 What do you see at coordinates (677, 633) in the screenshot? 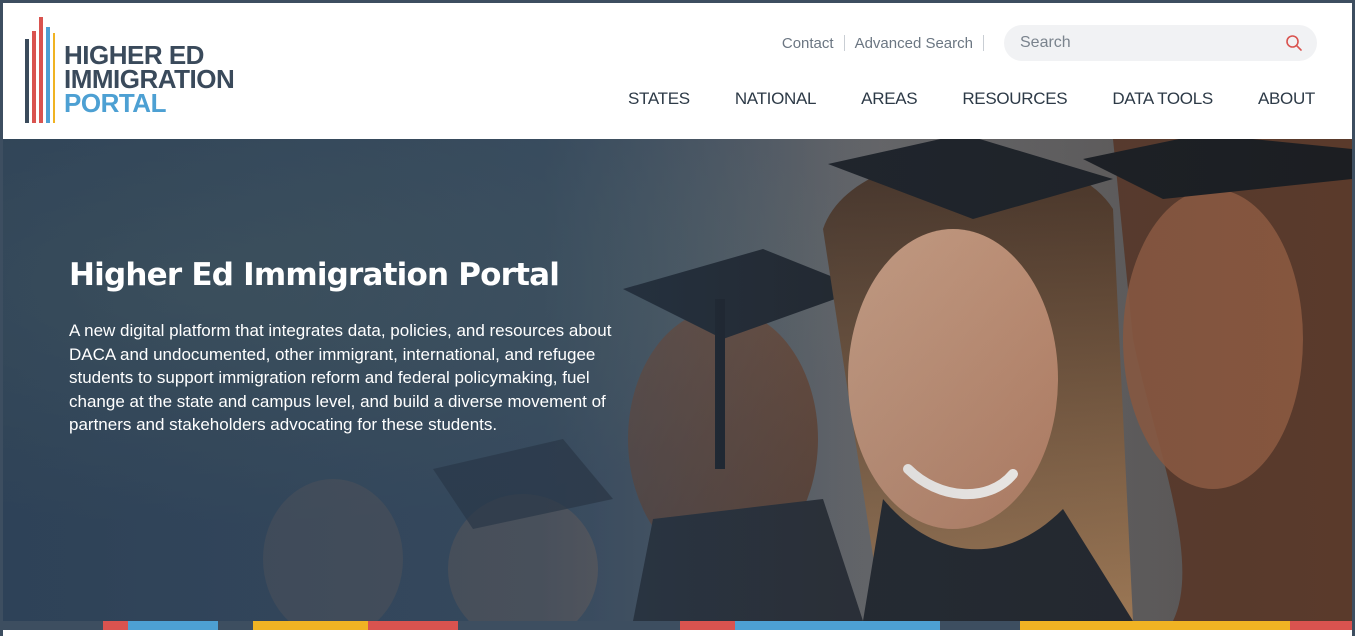
I see `page-below-fold` at bounding box center [677, 633].